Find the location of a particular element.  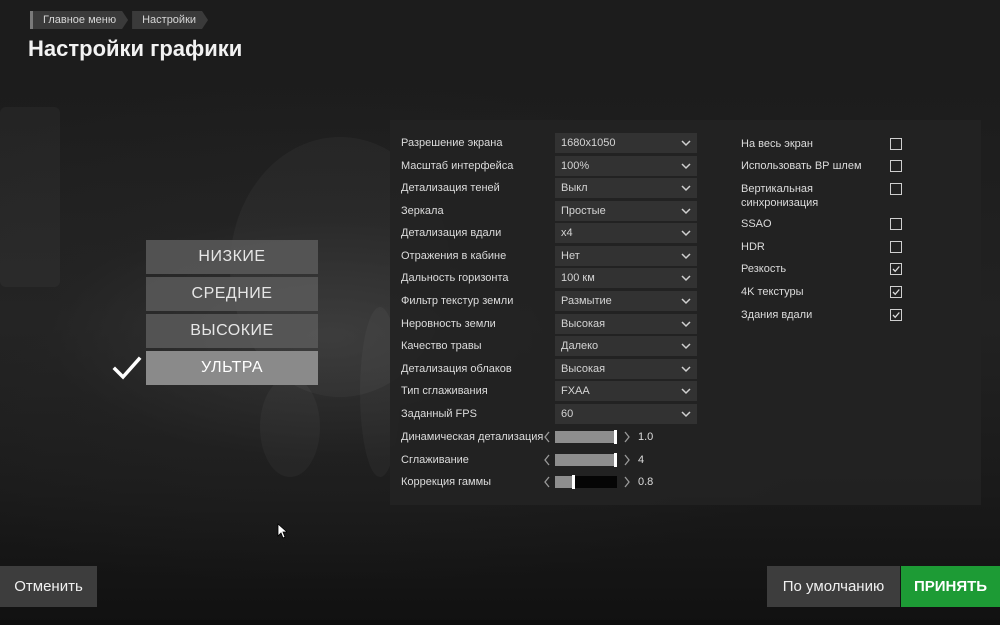

resolution-select: 1680x1050 is located at coordinates (626, 143).